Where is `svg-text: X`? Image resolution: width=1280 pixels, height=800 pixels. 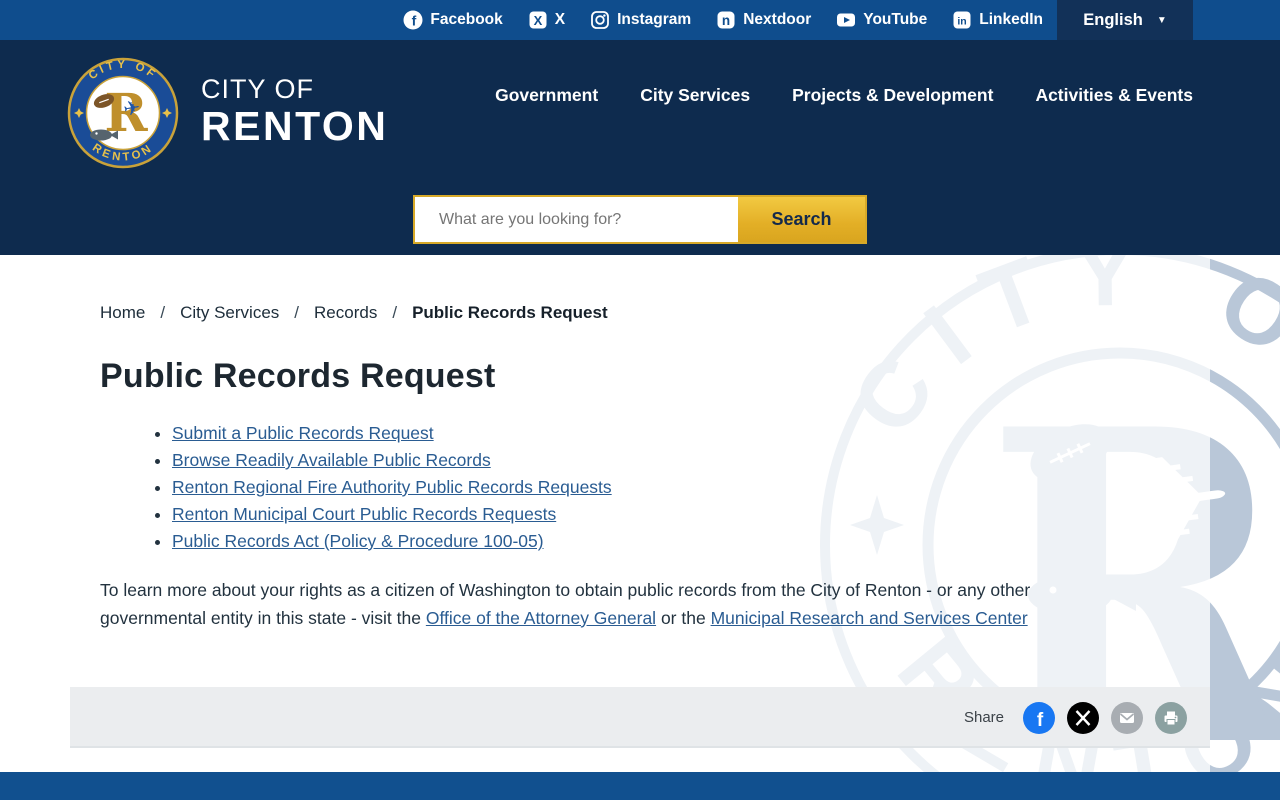 svg-text: X is located at coordinates (537, 20).